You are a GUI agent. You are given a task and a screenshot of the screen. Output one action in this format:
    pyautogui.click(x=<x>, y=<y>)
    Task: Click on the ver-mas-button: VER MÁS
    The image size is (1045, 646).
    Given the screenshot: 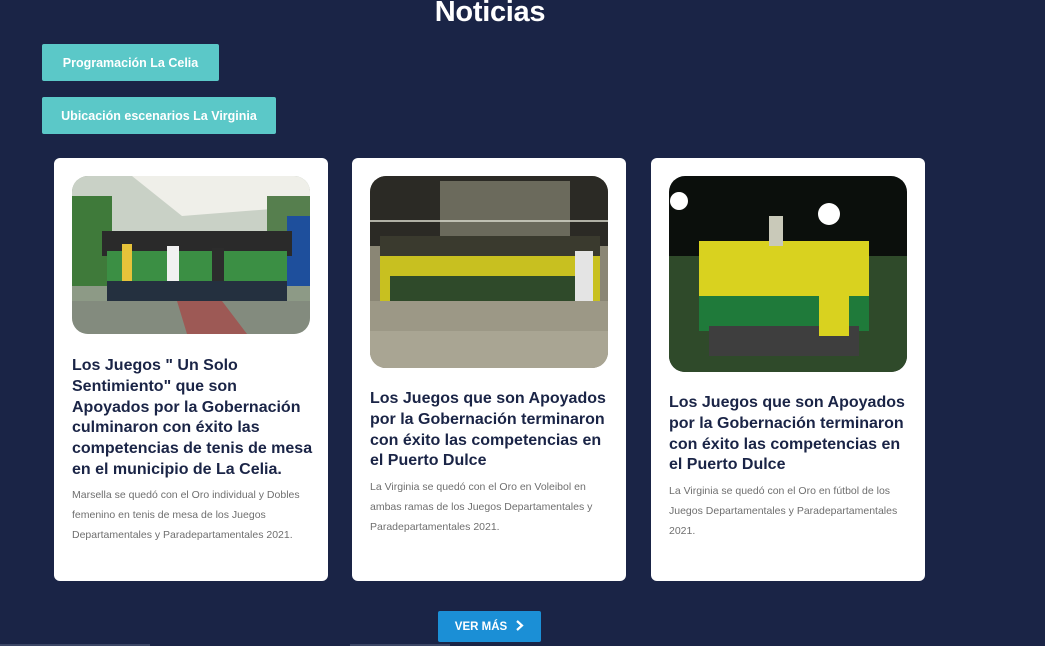 What is the action you would take?
    pyautogui.click(x=489, y=626)
    